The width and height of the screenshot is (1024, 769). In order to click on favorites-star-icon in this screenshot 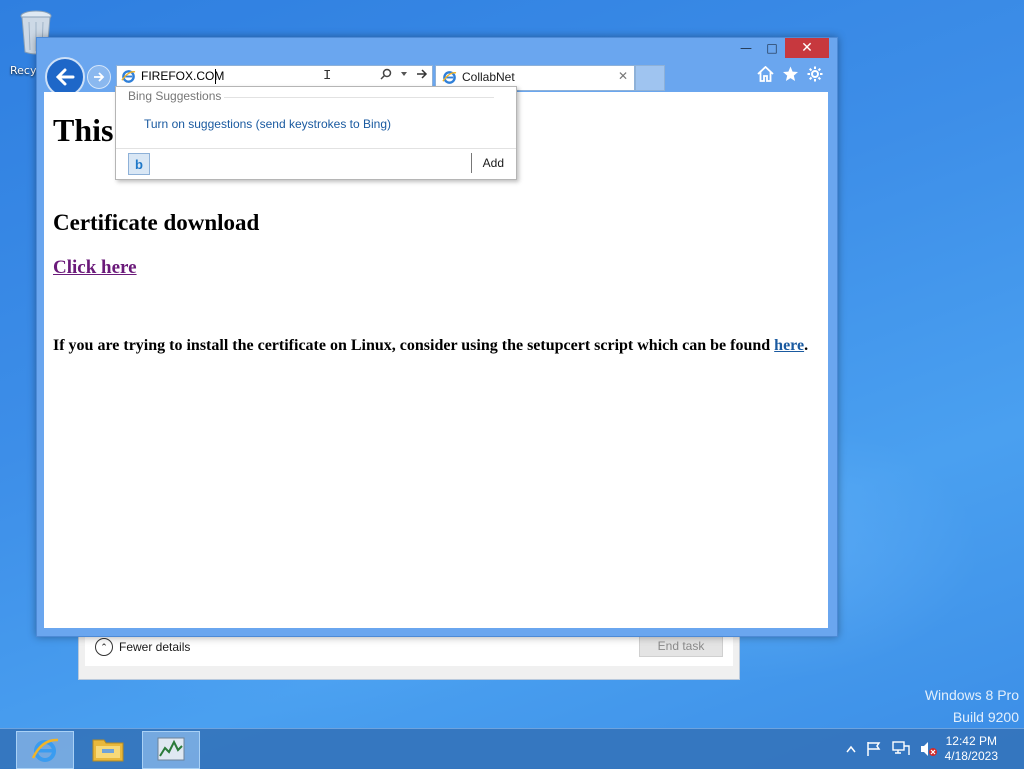, I will do `click(790, 74)`.